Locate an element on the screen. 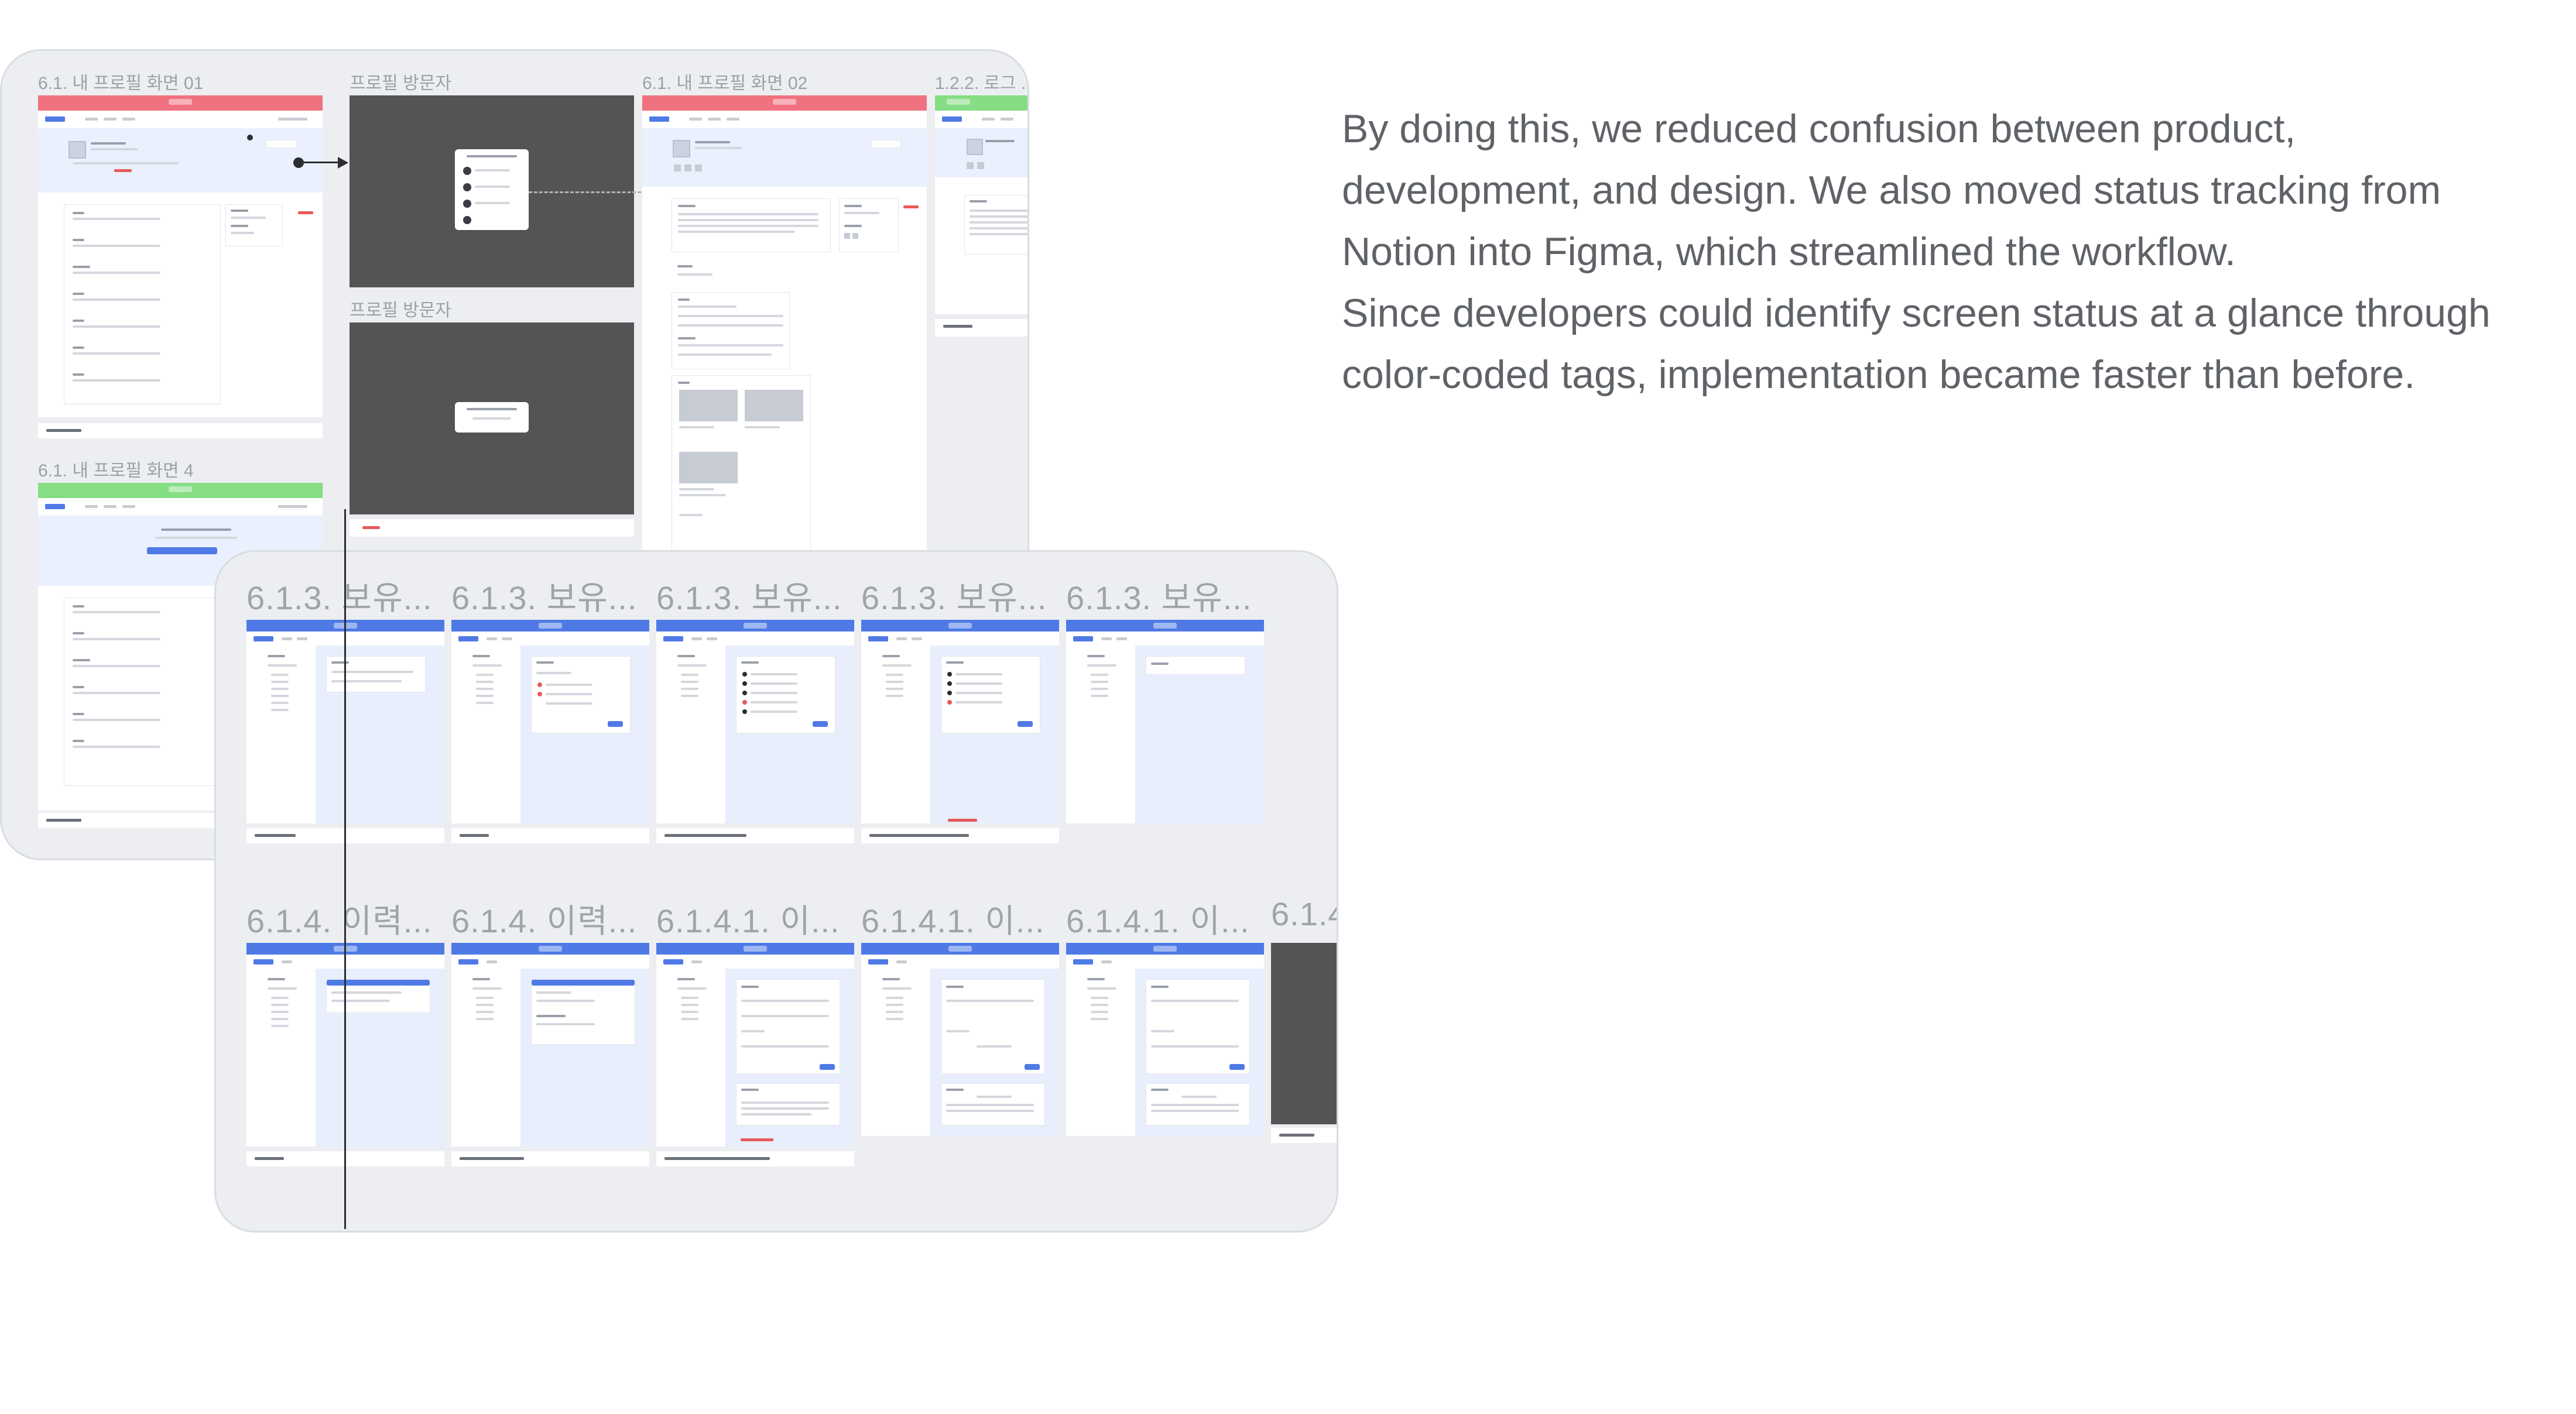  profile-section-list is located at coordinates (158, 269).